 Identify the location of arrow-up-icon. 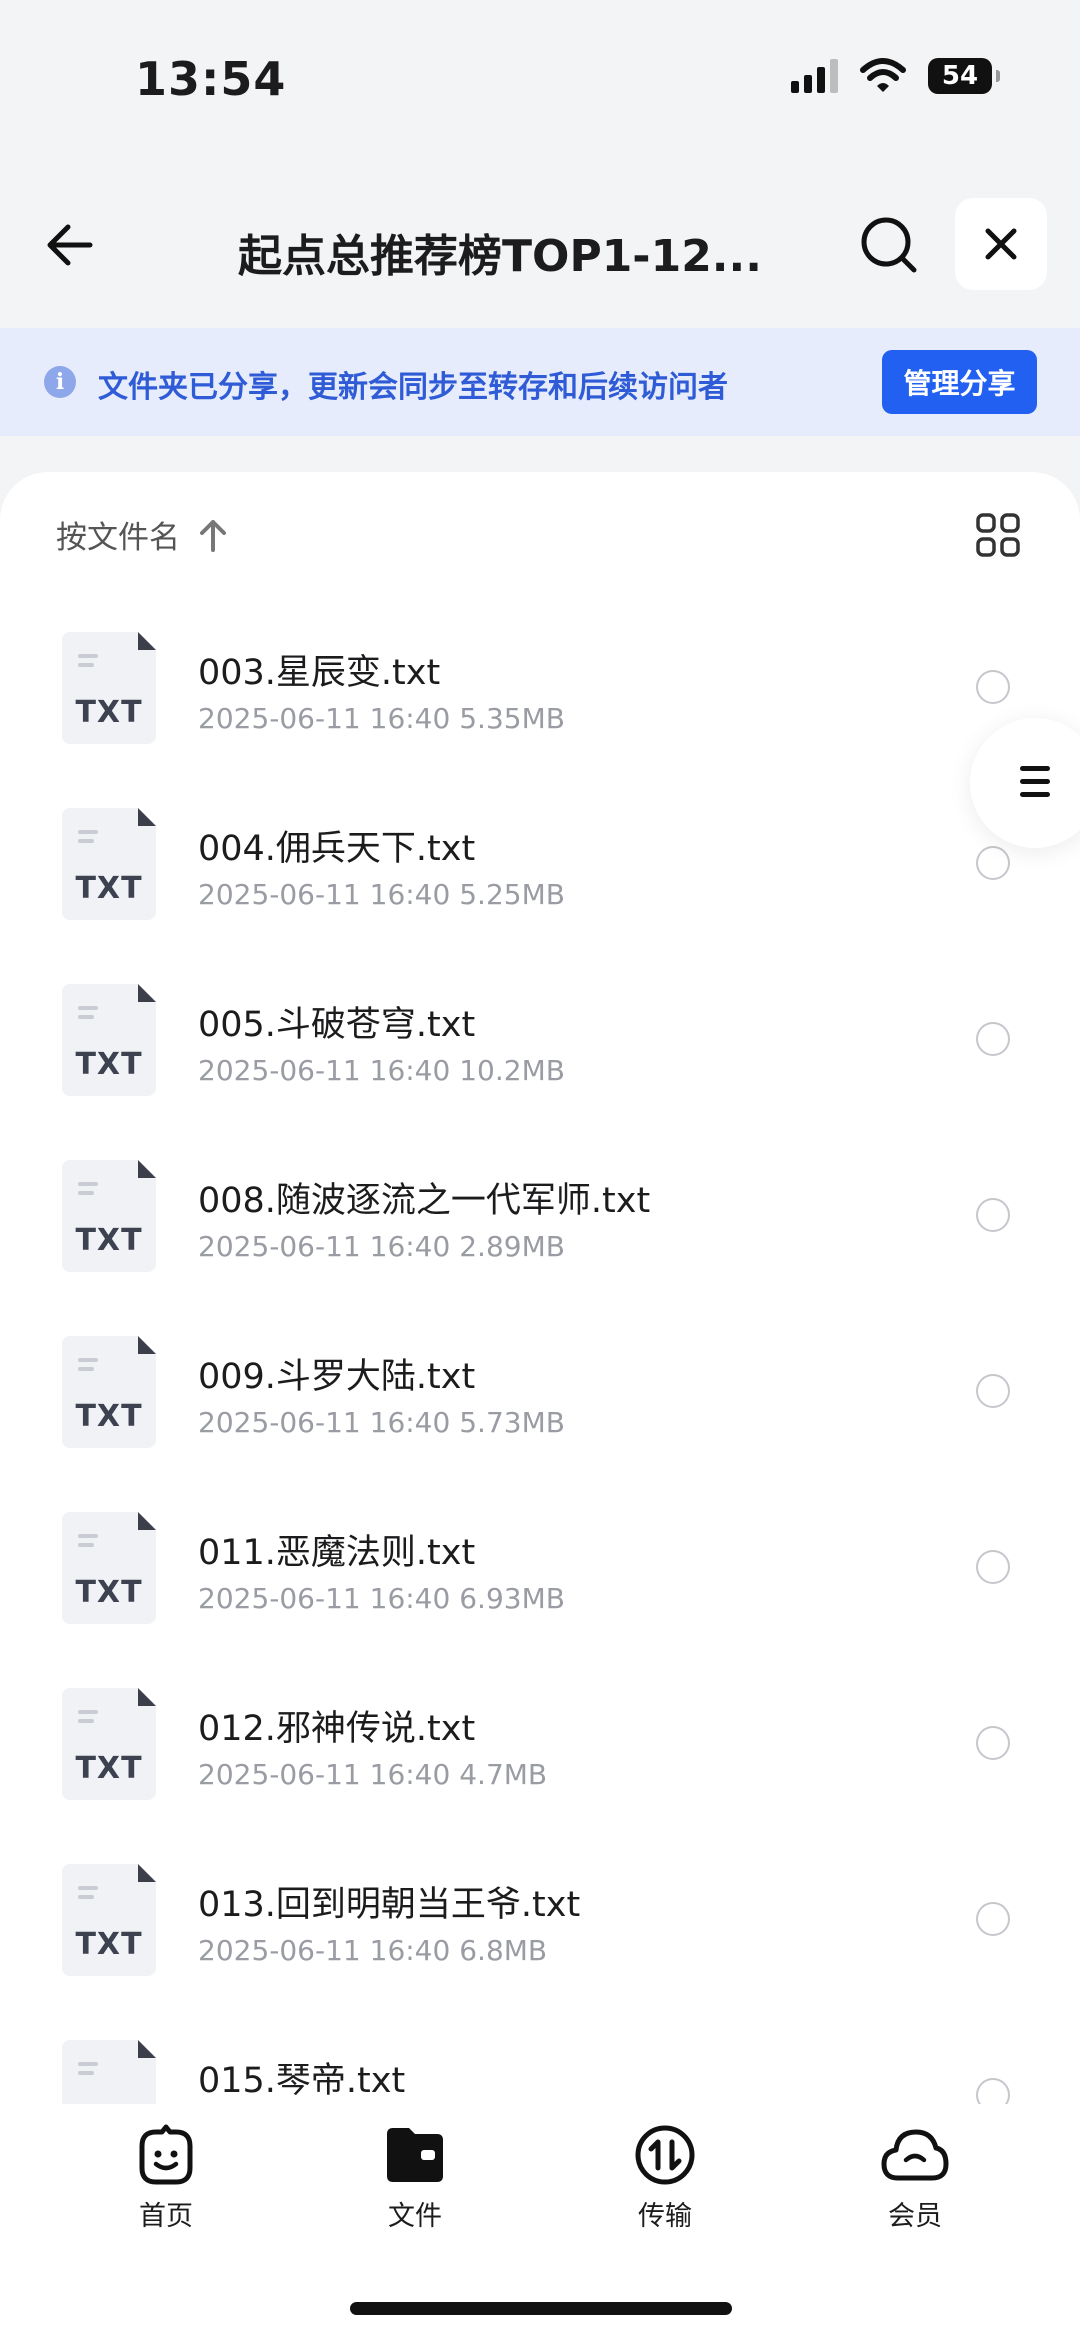
(213, 535).